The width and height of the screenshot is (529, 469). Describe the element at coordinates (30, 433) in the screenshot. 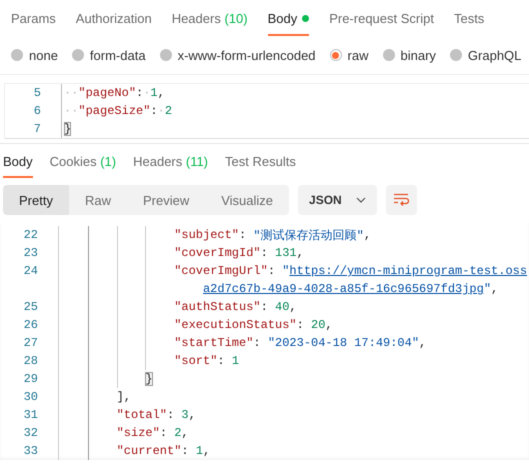

I see `line-number: 32` at that location.